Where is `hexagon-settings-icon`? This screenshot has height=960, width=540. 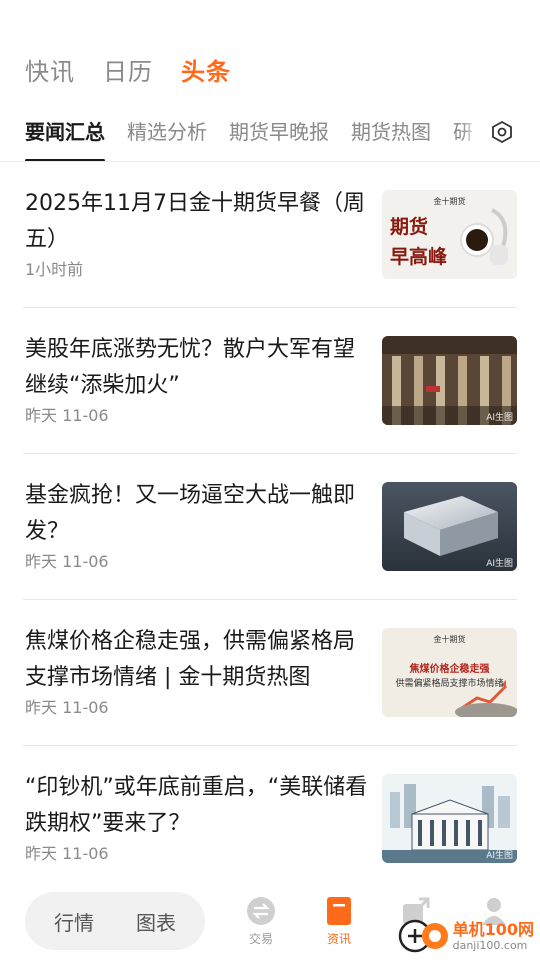
hexagon-settings-icon is located at coordinates (502, 132).